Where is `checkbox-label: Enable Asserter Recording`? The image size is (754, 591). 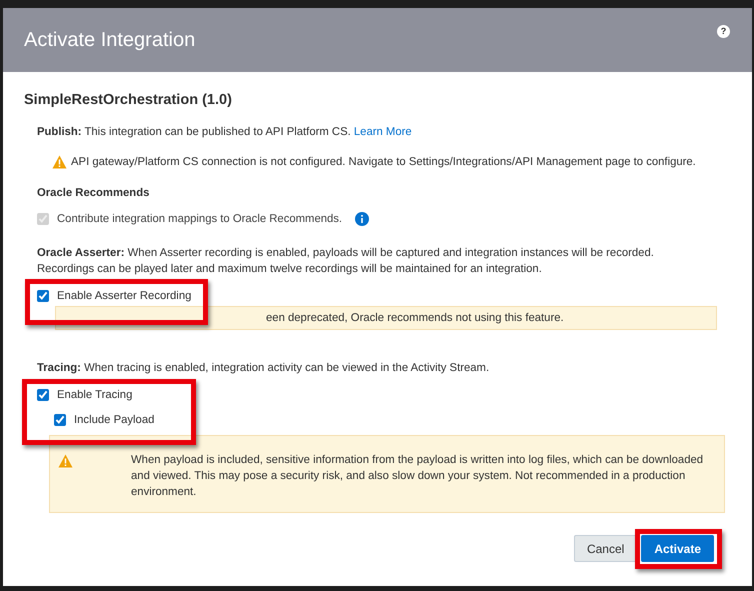
checkbox-label: Enable Asserter Recording is located at coordinates (124, 296).